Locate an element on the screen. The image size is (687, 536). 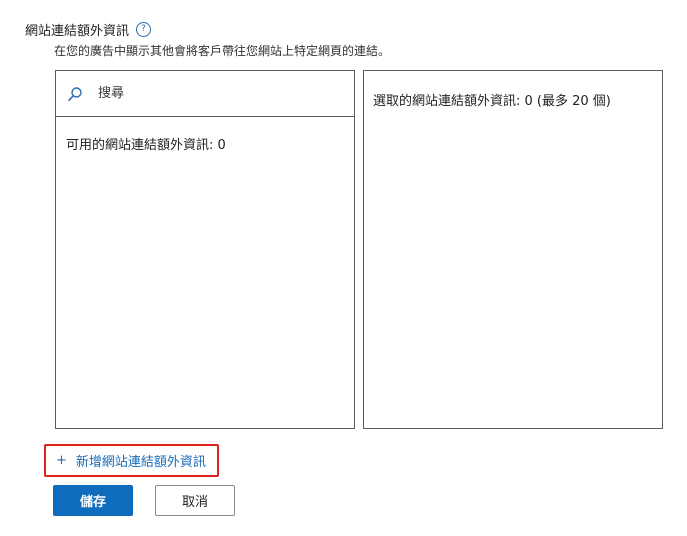
section-header: 網站連結額外資訊 ? is located at coordinates (88, 29).